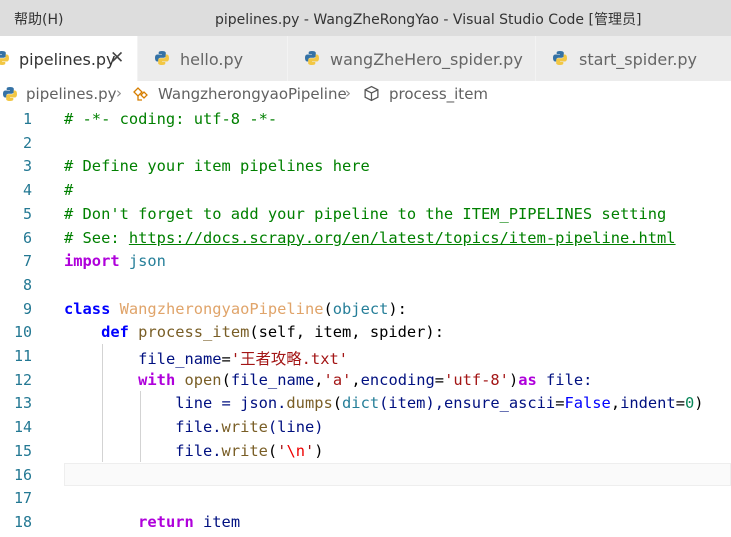  I want to click on keyword: import, so click(92, 261).